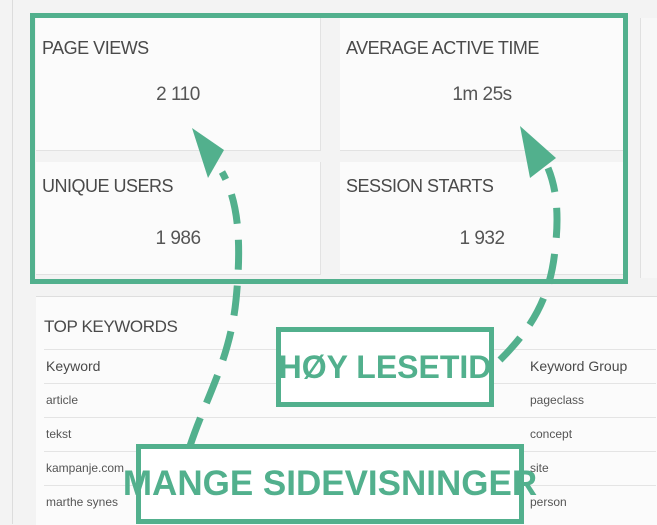 This screenshot has height=525, width=657. Describe the element at coordinates (95, 48) in the screenshot. I see `metric-label: PAGE VIEWS` at that location.